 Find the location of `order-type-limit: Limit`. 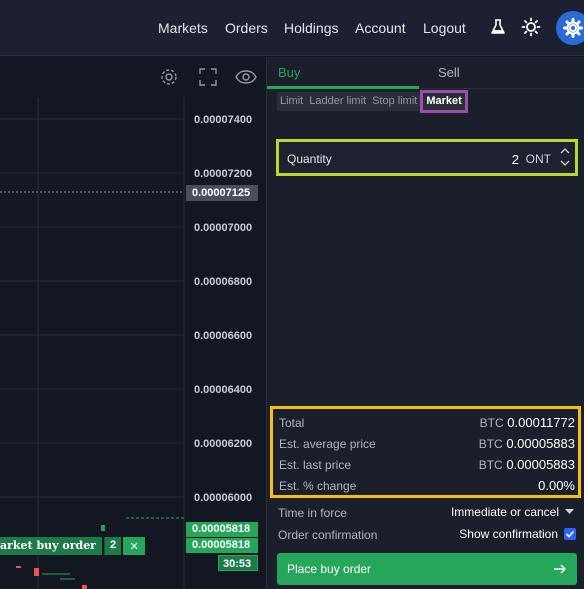

order-type-limit: Limit is located at coordinates (291, 101).